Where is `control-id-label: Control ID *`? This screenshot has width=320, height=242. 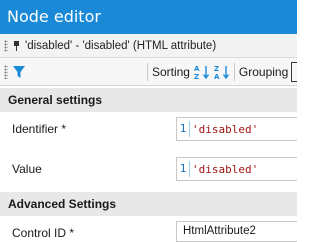 control-id-label: Control ID * is located at coordinates (43, 233).